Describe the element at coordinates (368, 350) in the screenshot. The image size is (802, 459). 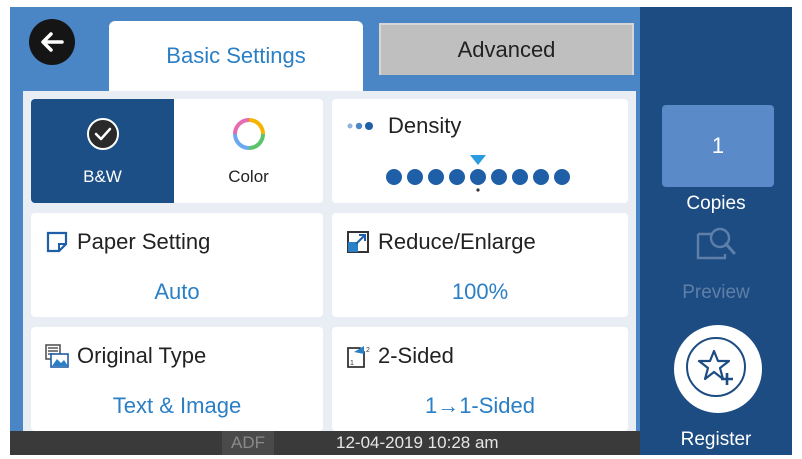
I see `svg-text: 2` at that location.